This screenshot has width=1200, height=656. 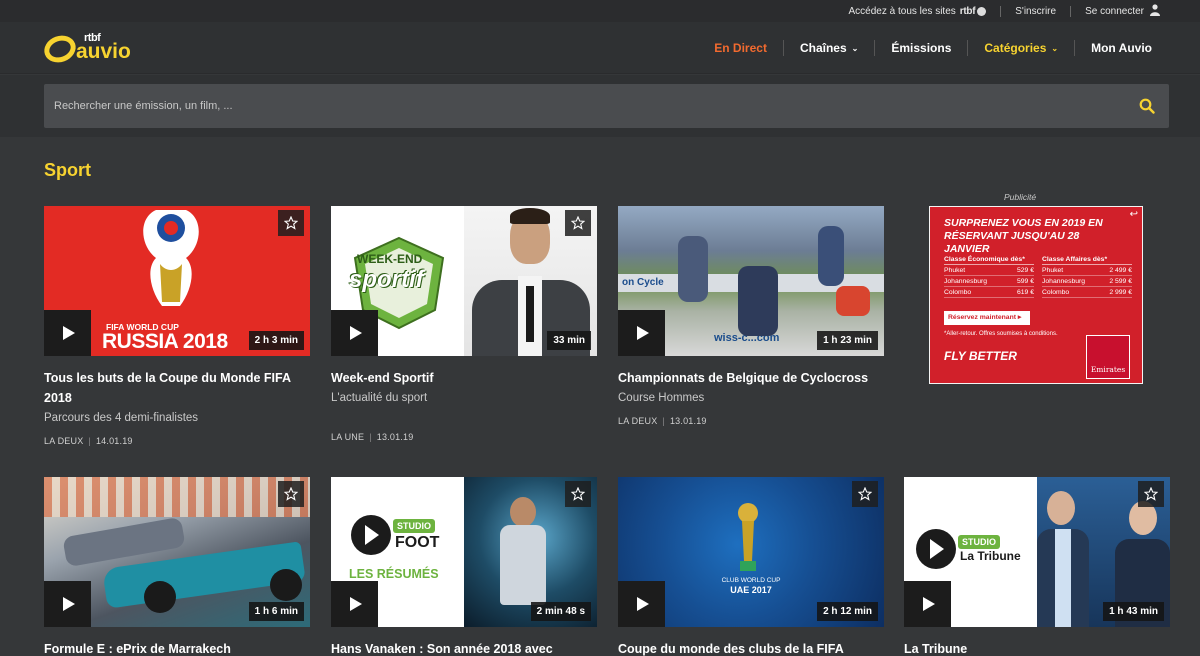 What do you see at coordinates (60, 49) in the screenshot?
I see `logo-ring-icon` at bounding box center [60, 49].